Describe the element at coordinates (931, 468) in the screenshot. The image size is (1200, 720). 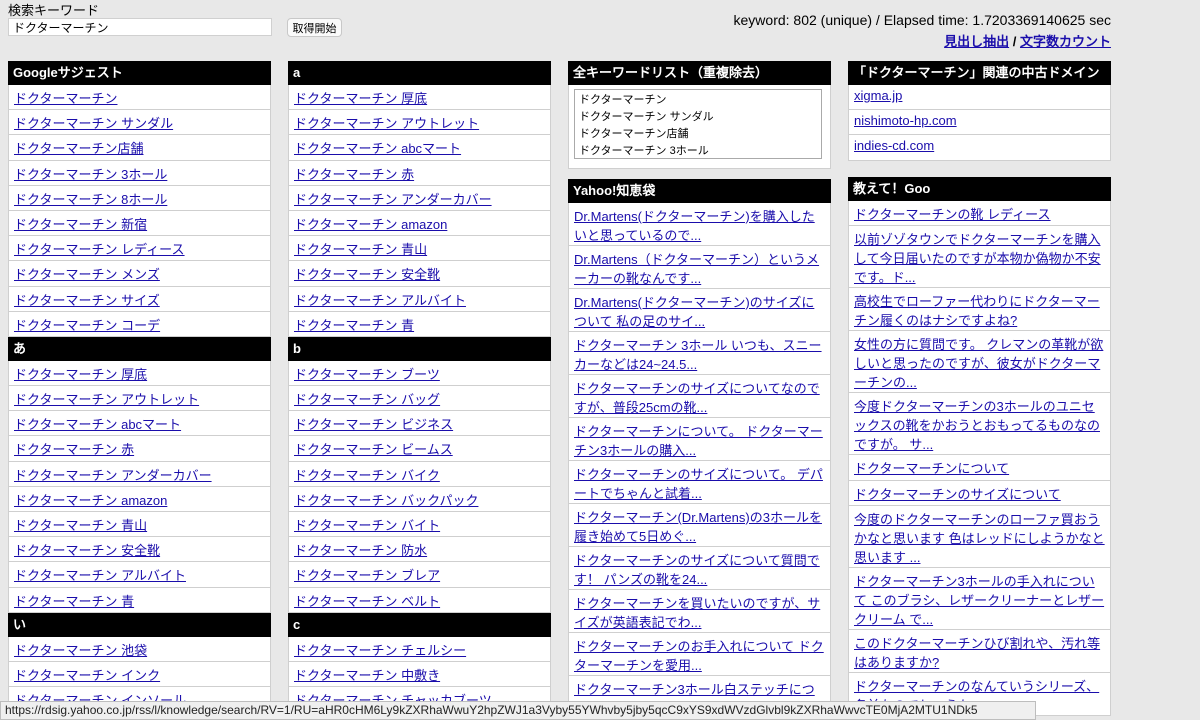
I see `keyword-link: ドクターマーチンについて` at that location.